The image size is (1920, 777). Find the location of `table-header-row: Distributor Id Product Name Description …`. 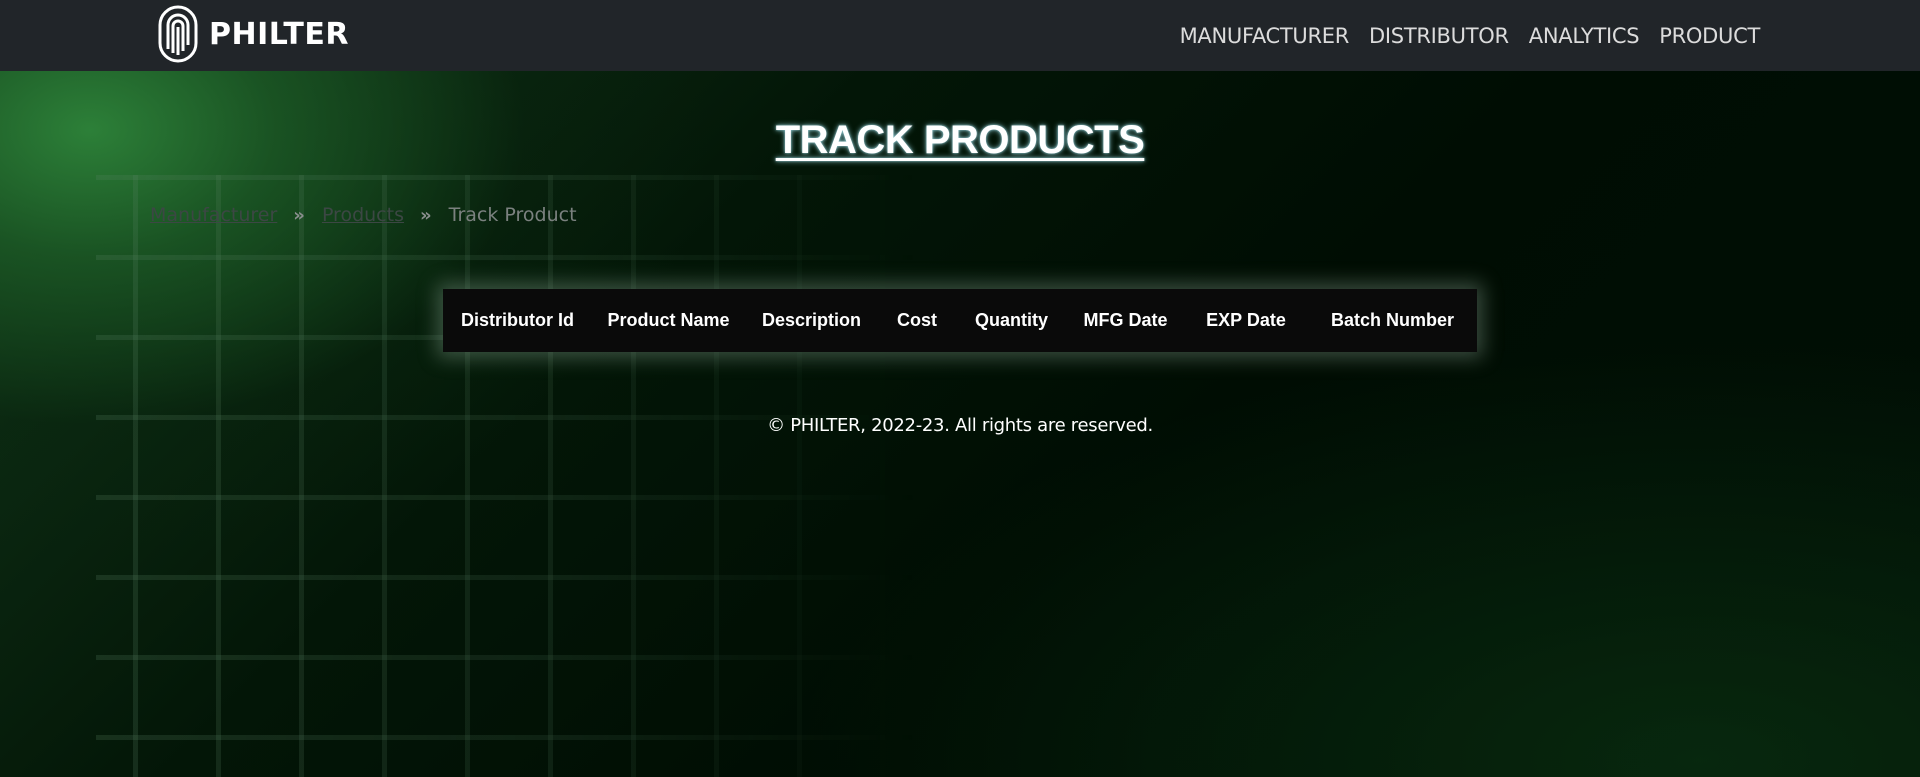

table-header-row: Distributor Id Product Name Description … is located at coordinates (960, 320).